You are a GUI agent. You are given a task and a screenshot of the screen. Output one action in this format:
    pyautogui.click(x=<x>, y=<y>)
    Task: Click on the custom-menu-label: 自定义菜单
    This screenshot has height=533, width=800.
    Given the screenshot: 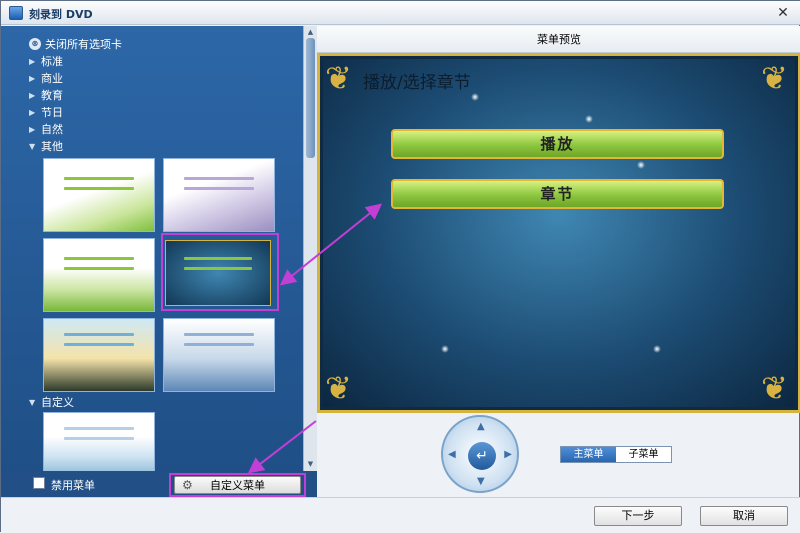 What is the action you would take?
    pyautogui.click(x=237, y=485)
    